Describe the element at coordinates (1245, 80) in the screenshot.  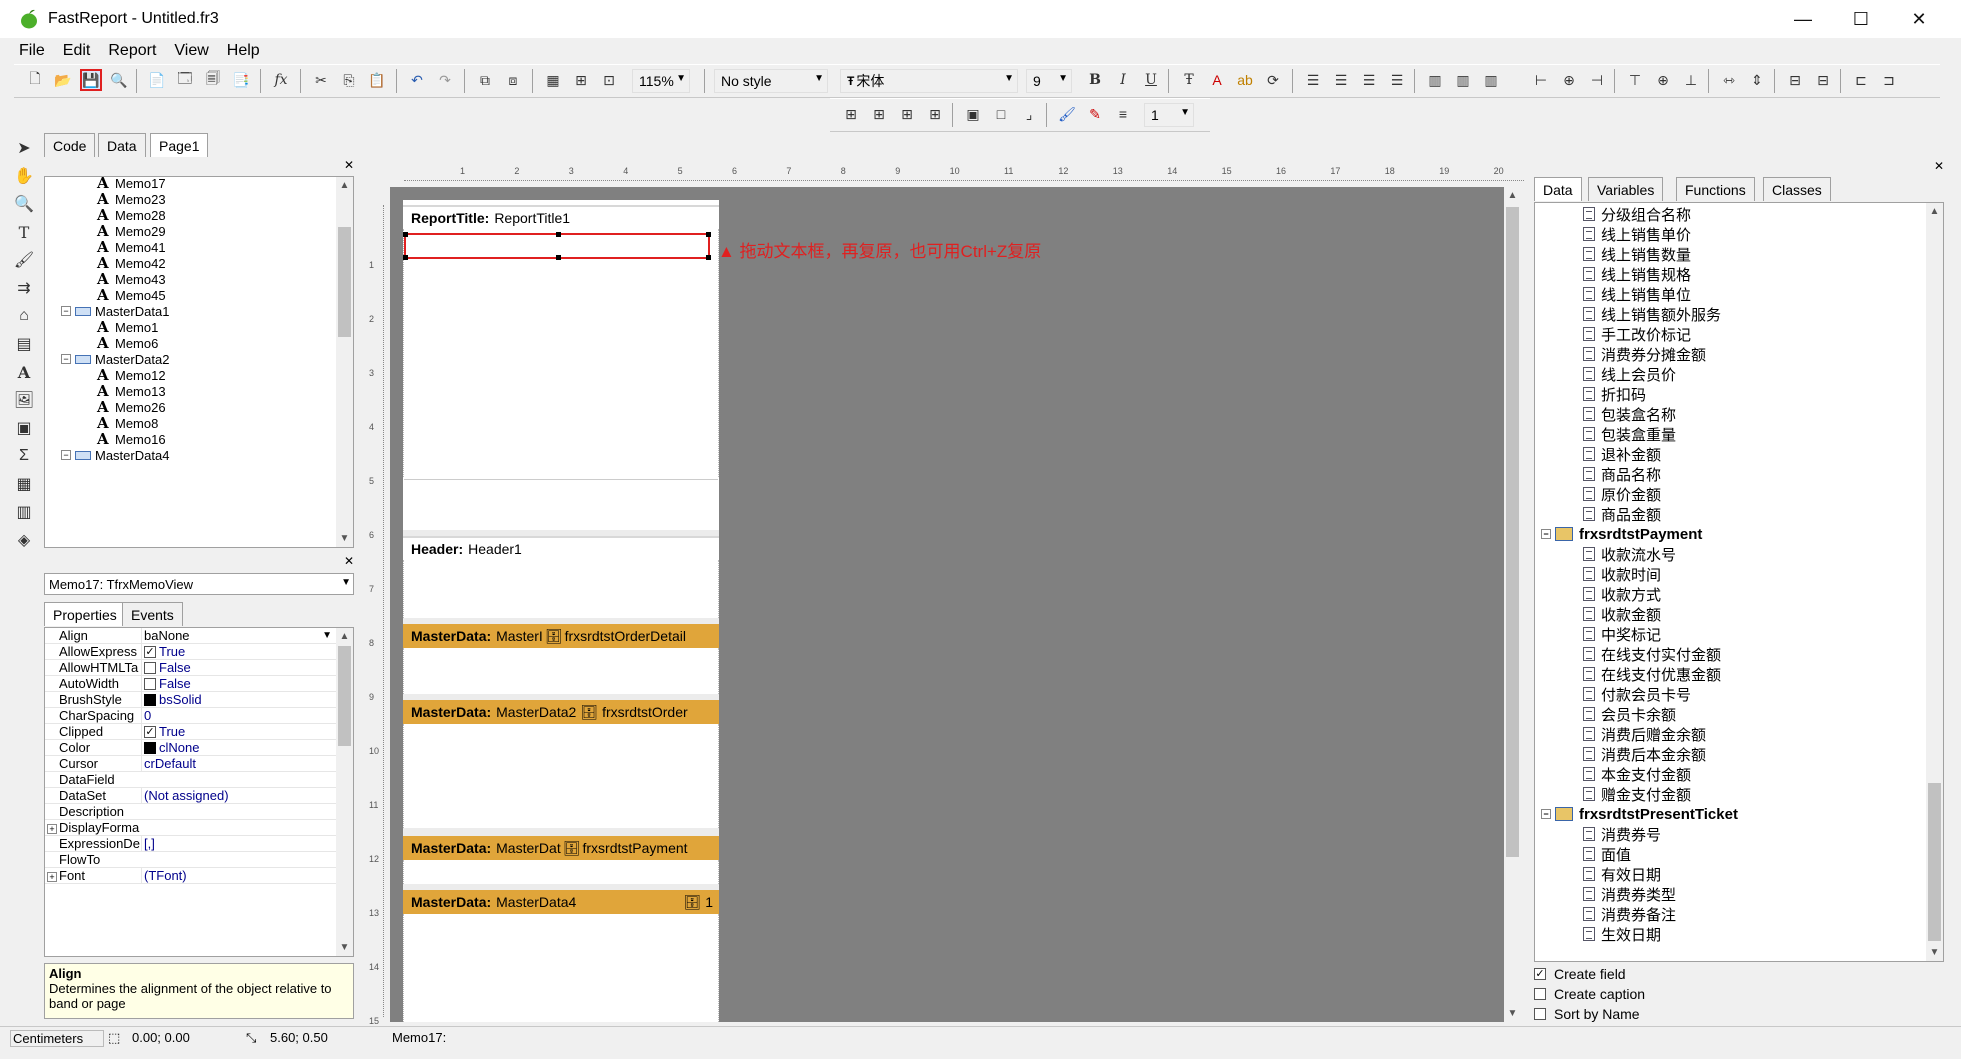
I see `highlight-icon: ab` at that location.